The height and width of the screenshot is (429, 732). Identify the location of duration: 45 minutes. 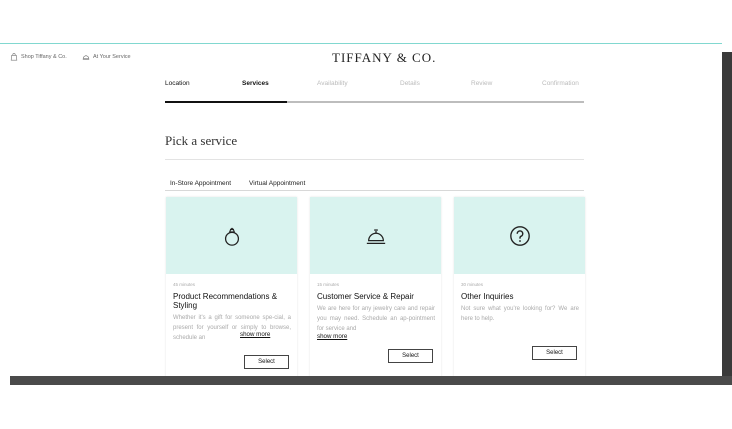
(184, 284).